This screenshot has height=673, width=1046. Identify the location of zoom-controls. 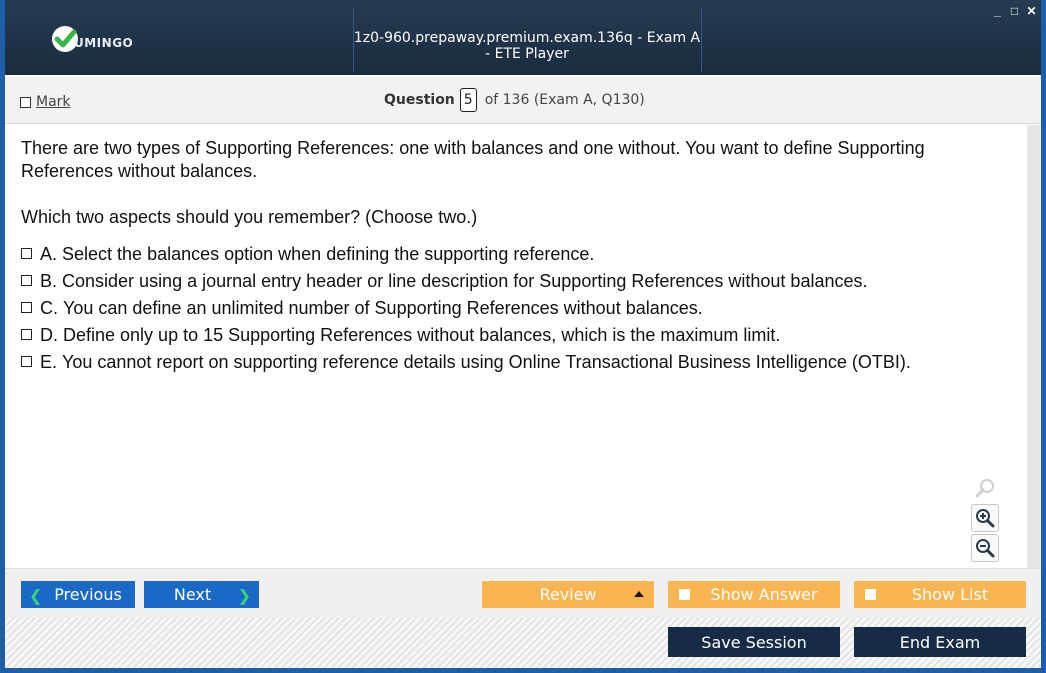
(986, 519).